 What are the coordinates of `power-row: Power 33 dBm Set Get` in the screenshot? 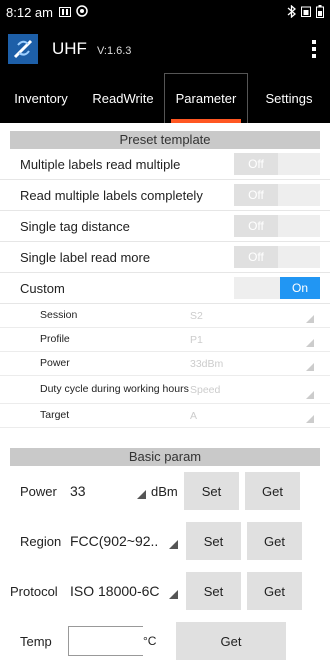 It's located at (165, 491).